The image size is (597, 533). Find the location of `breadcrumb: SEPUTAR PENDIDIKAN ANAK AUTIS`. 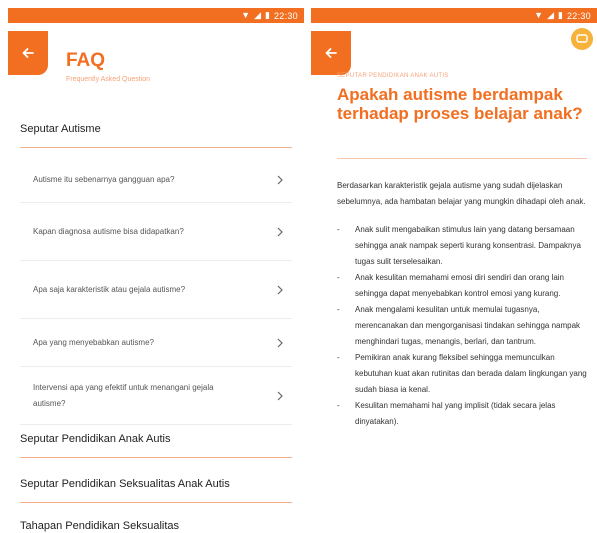

breadcrumb: SEPUTAR PENDIDIKAN ANAK AUTIS is located at coordinates (393, 76).